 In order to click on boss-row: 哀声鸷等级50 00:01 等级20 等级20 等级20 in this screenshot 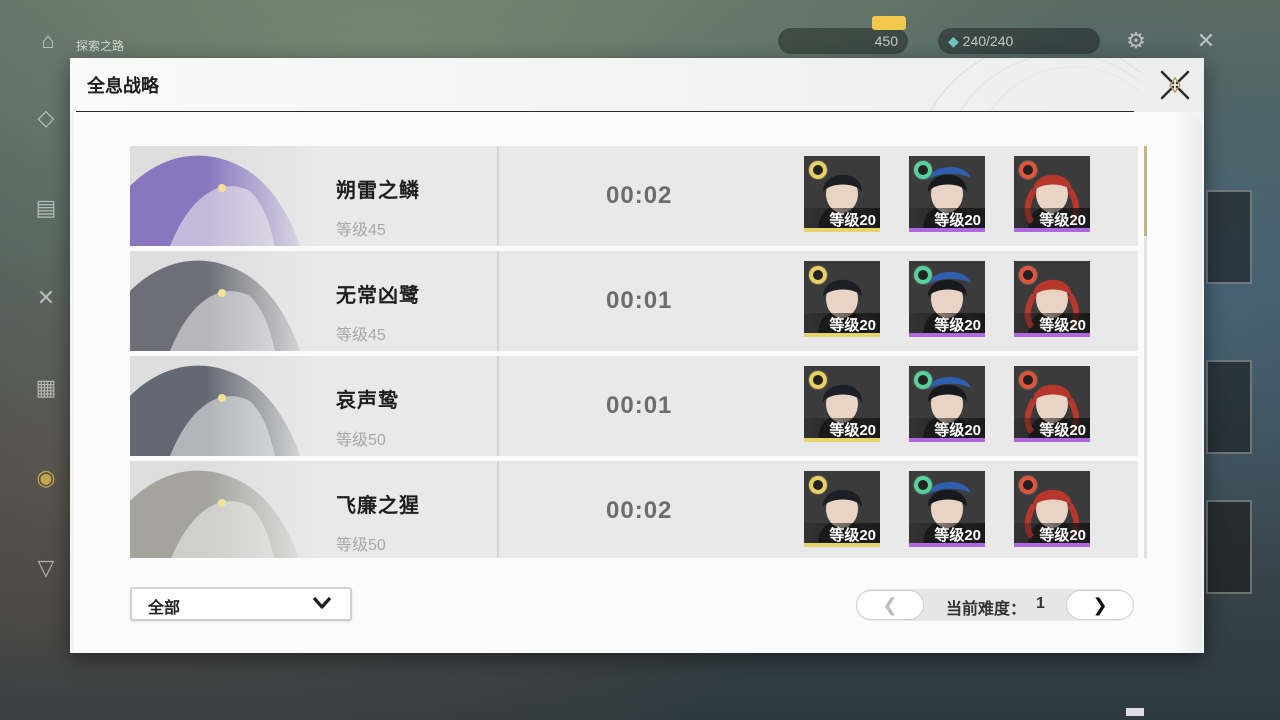, I will do `click(634, 406)`.